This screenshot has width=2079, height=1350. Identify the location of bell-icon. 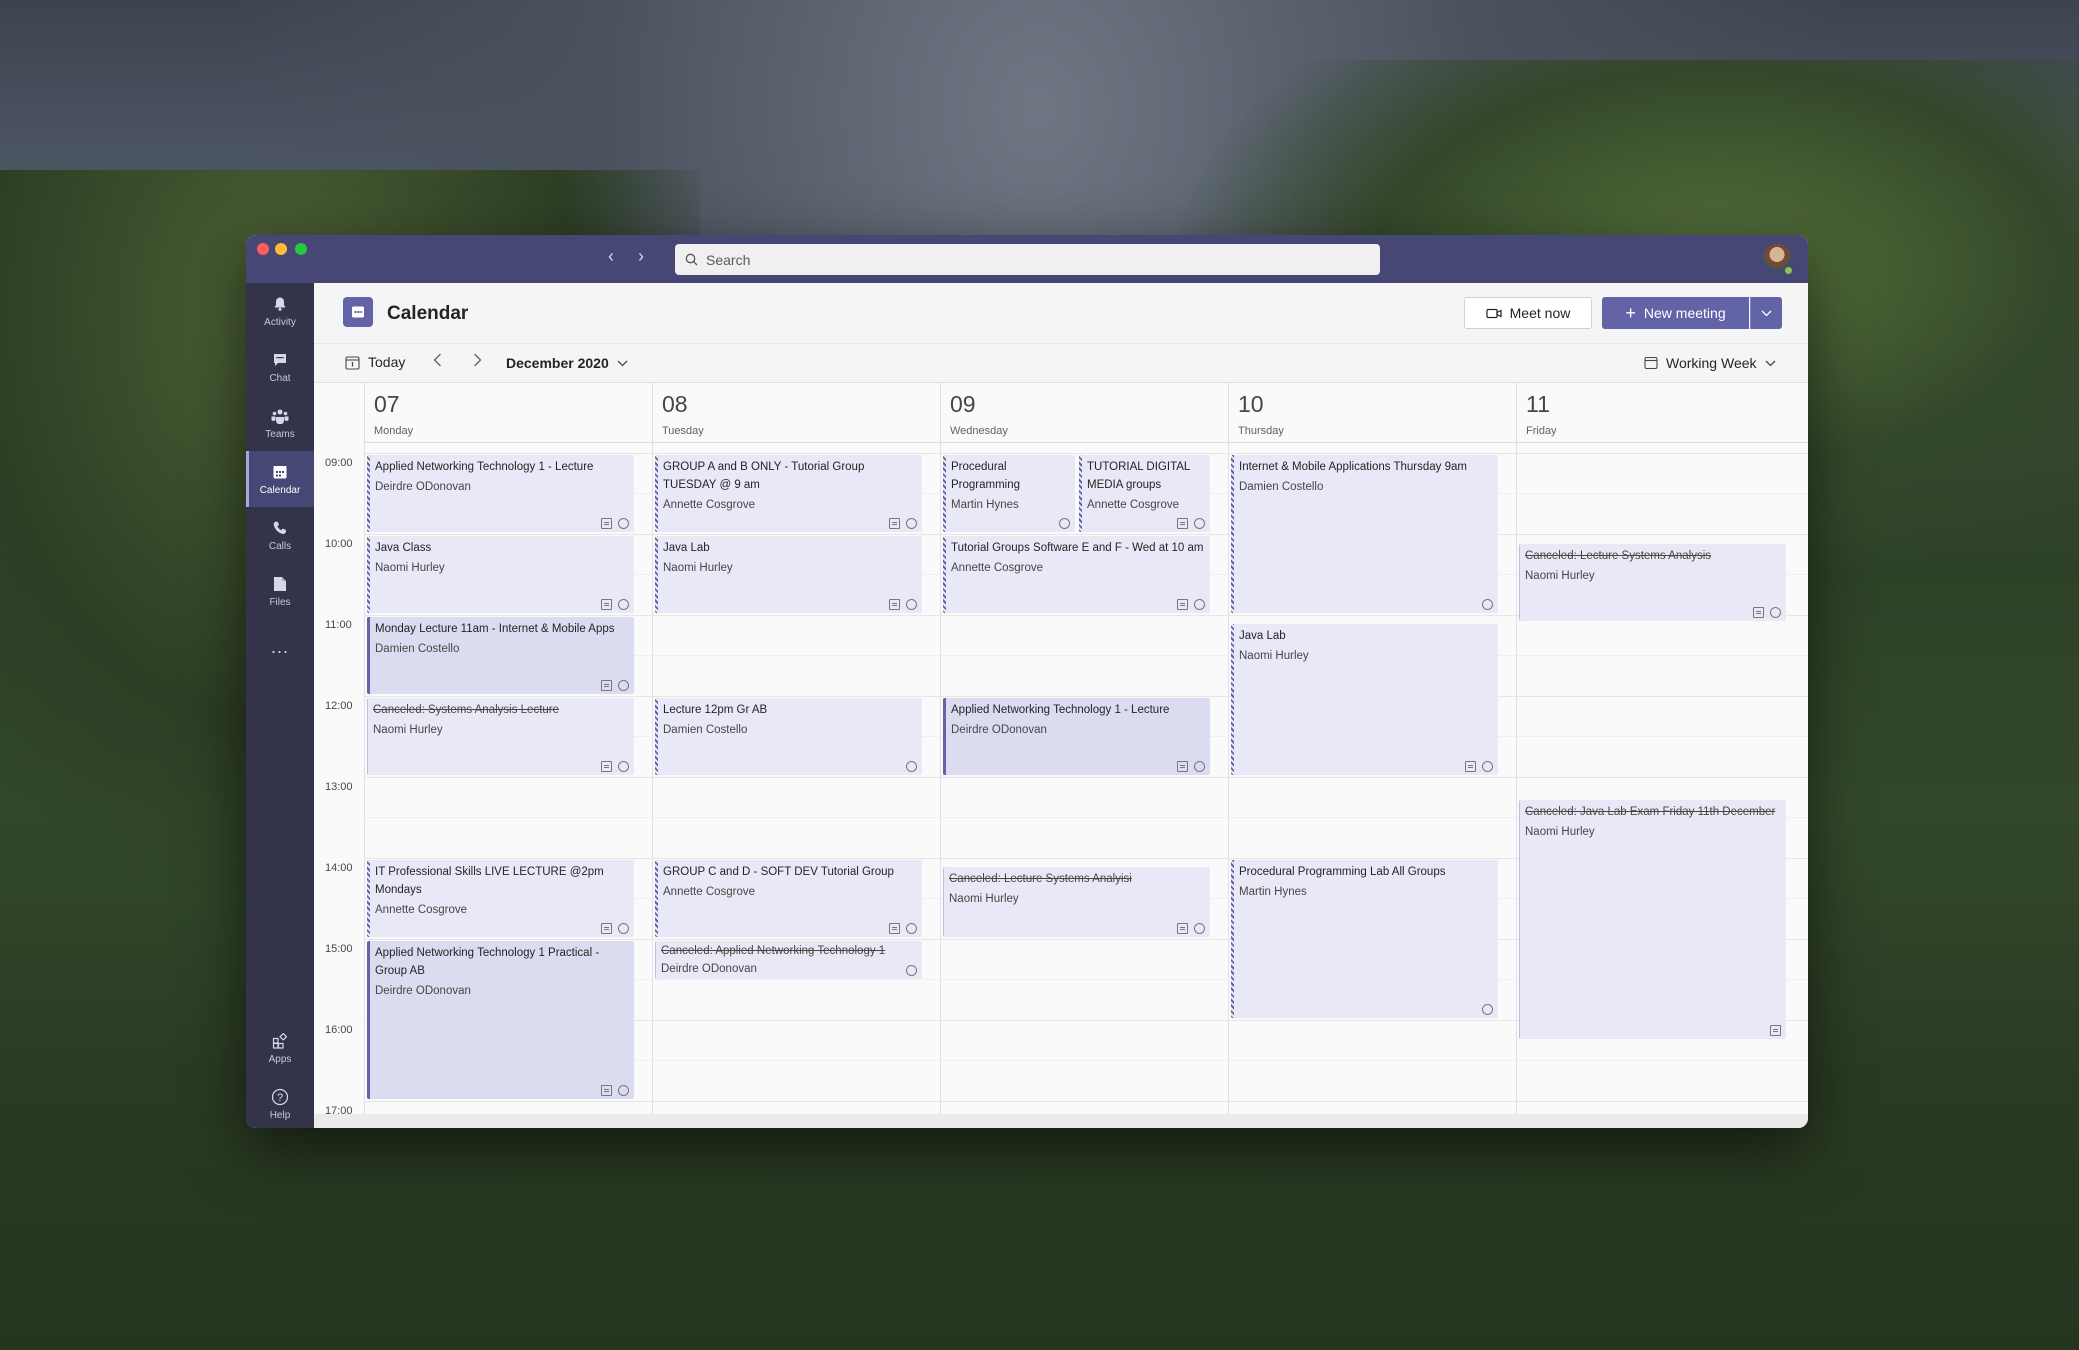
(280, 304).